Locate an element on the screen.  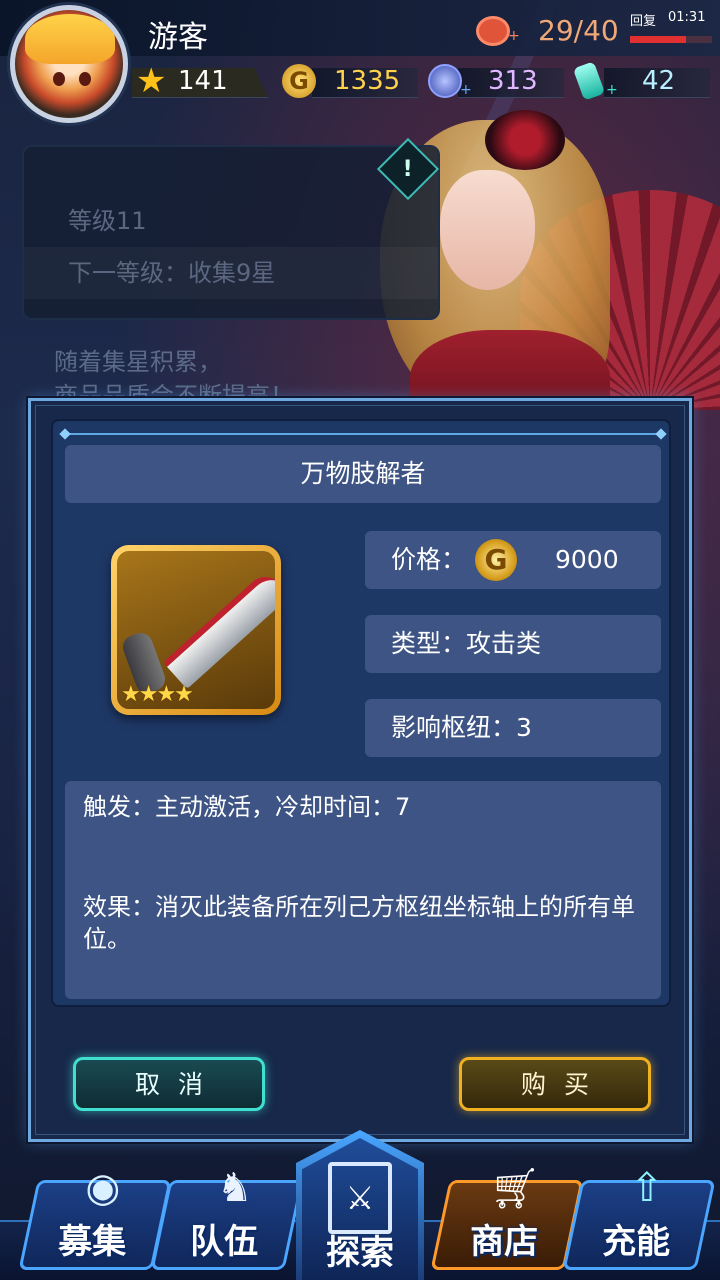
nav-shop-label: 商店 is located at coordinates (504, 1242).